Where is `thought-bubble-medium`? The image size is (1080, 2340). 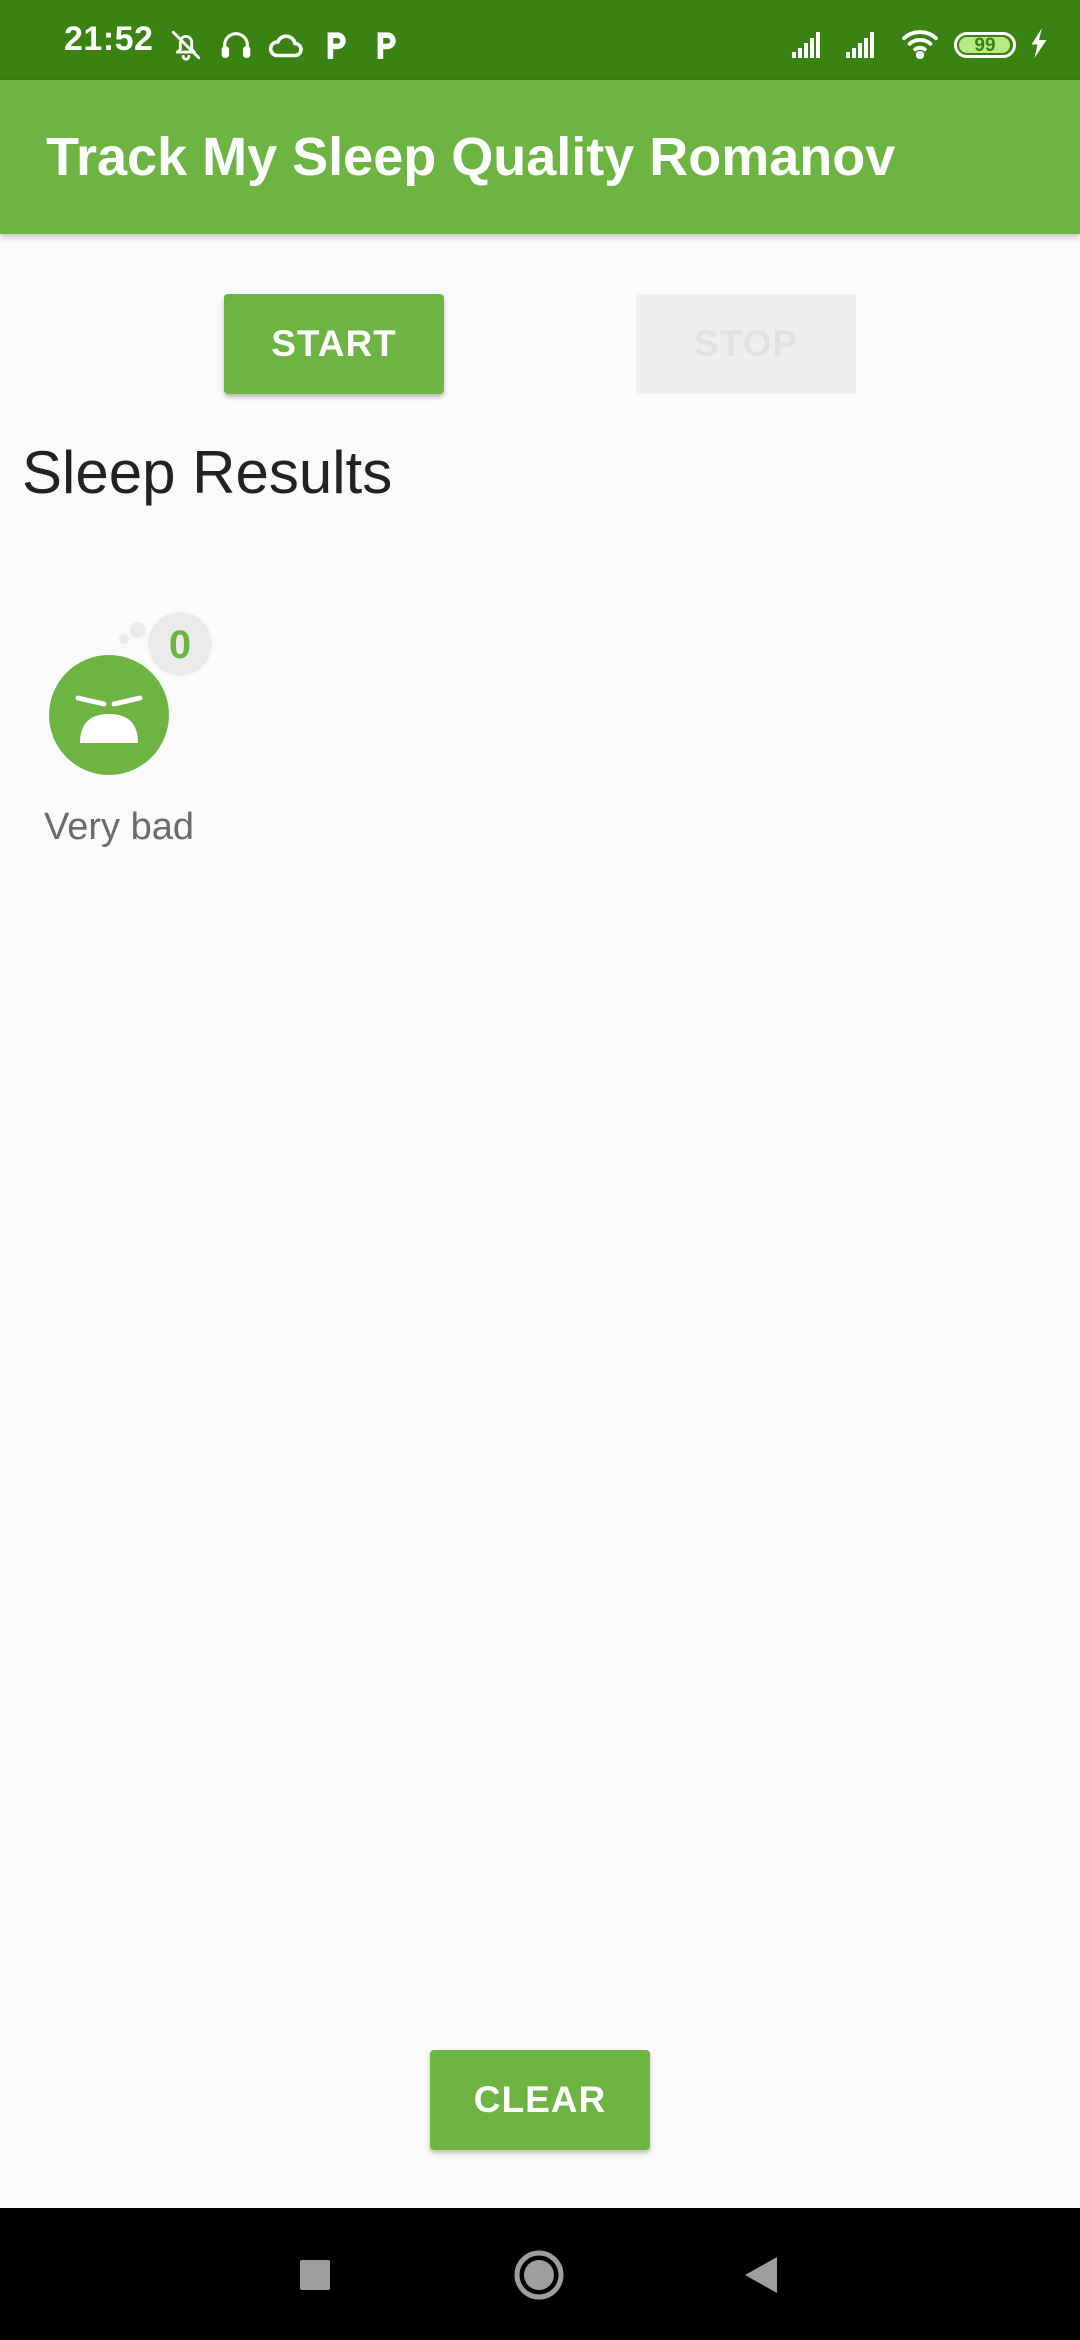 thought-bubble-medium is located at coordinates (138, 630).